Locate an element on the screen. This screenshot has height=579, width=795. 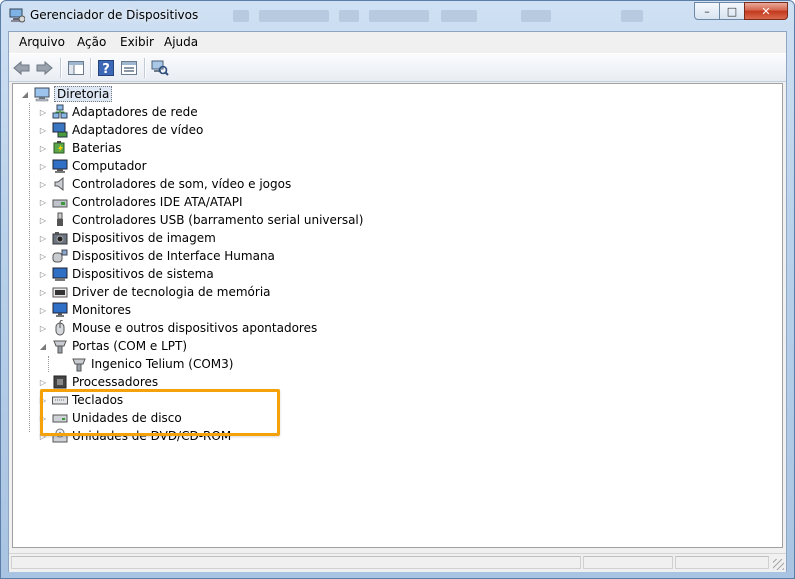
tree-item-label: Baterias is located at coordinates (97, 148).